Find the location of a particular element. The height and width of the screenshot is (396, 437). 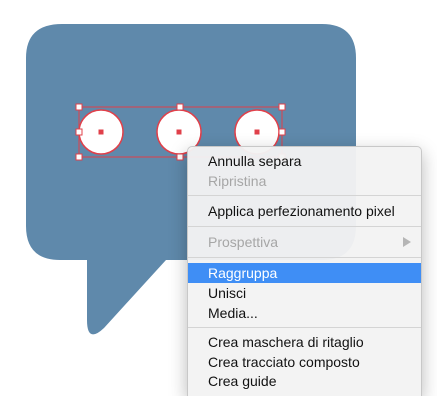

resize-handle-top-left is located at coordinates (79, 107).